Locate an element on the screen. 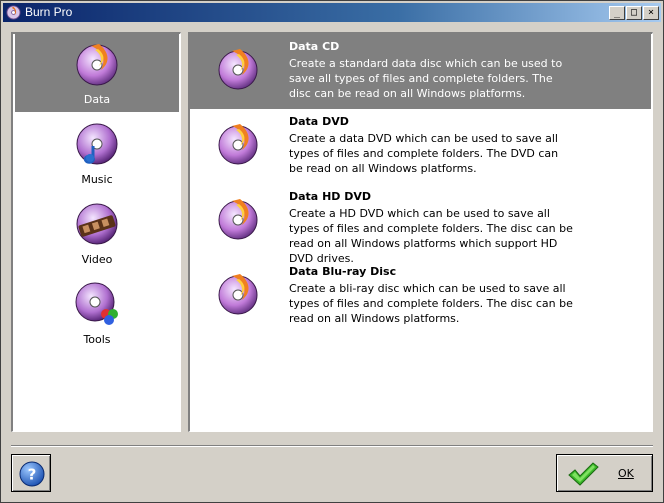  category-video: Video is located at coordinates (97, 233).